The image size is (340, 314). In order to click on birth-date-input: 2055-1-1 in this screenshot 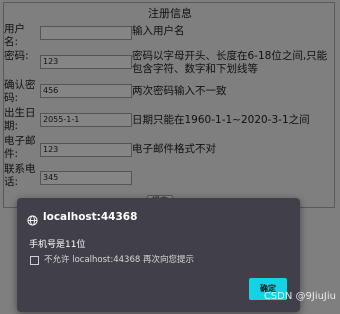, I will do `click(86, 120)`.